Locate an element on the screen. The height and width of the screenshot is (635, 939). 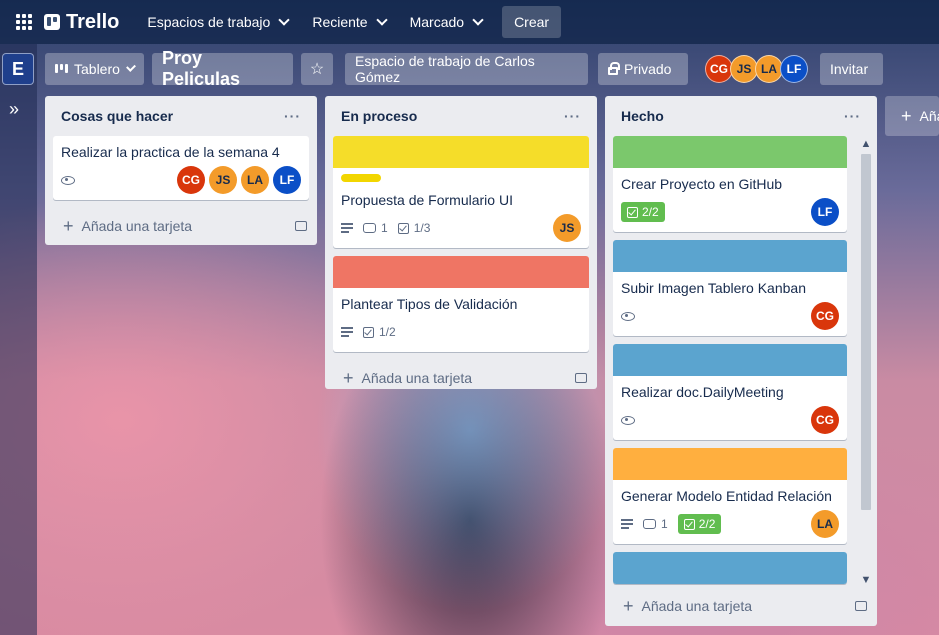
add-card-label: Añada una tarjeta is located at coordinates (697, 606).